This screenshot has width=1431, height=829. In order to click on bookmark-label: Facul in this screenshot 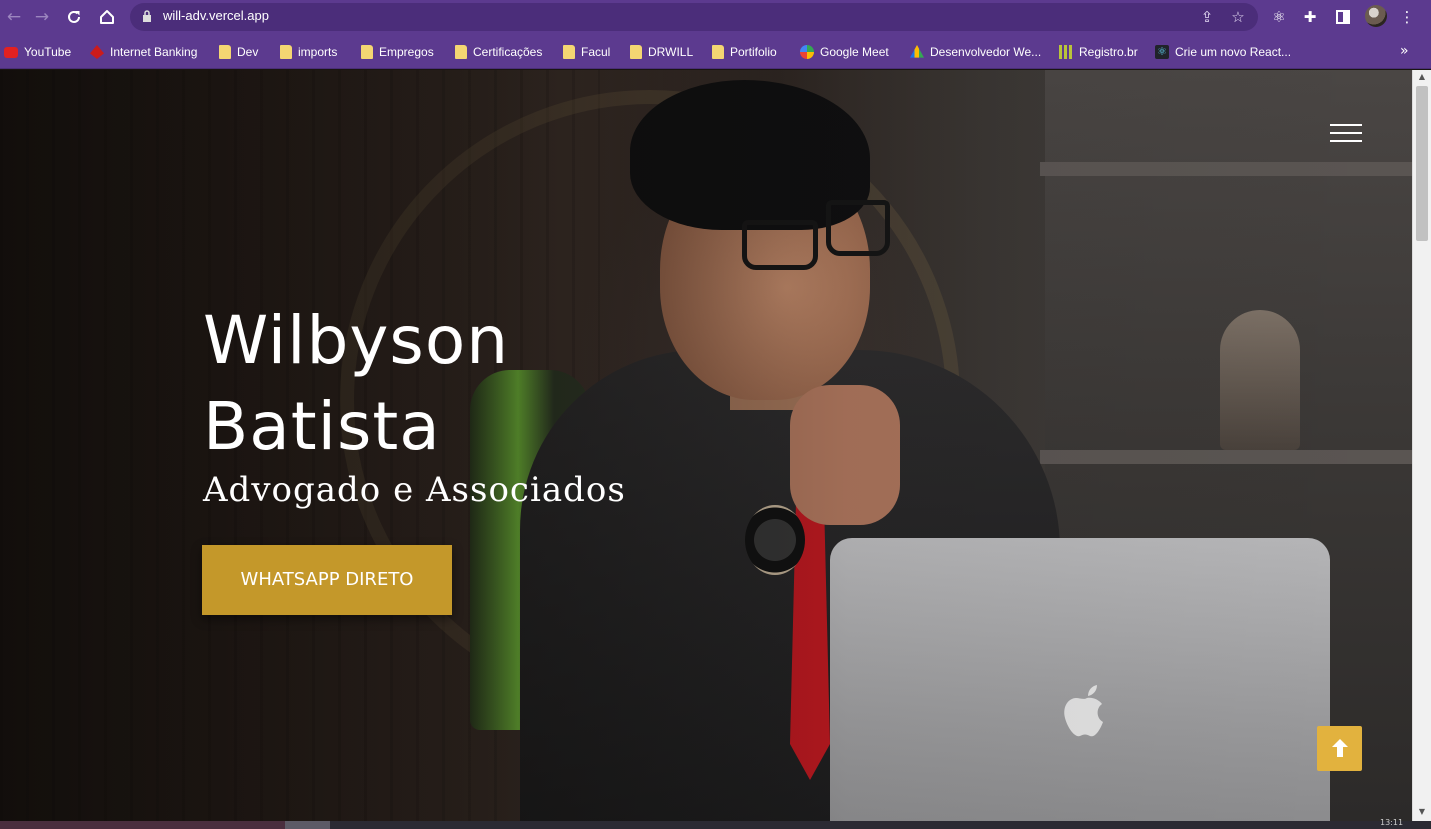, I will do `click(596, 52)`.